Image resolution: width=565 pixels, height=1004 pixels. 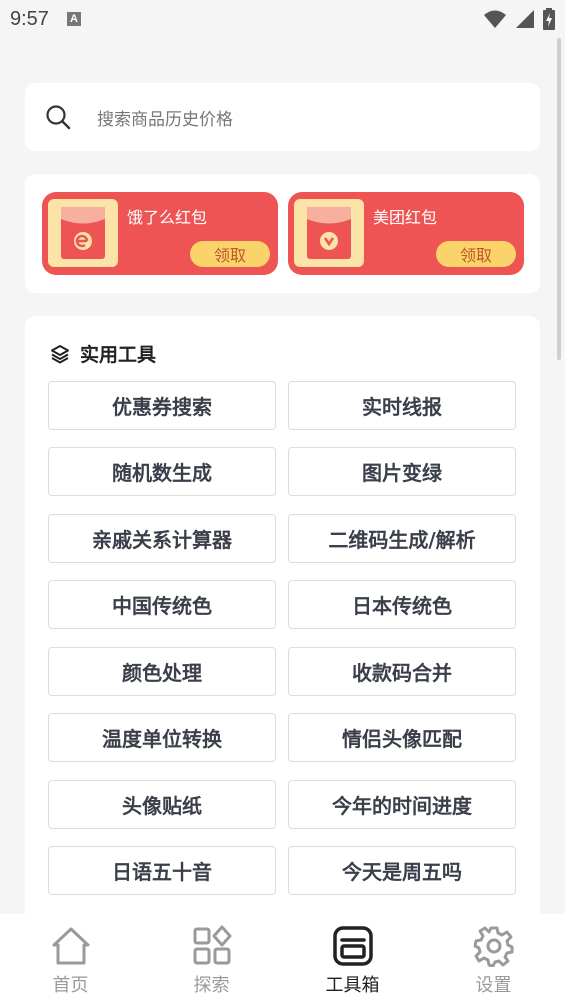 What do you see at coordinates (162, 804) in the screenshot?
I see `tool-avatar-sticker: 头像贴纸` at bounding box center [162, 804].